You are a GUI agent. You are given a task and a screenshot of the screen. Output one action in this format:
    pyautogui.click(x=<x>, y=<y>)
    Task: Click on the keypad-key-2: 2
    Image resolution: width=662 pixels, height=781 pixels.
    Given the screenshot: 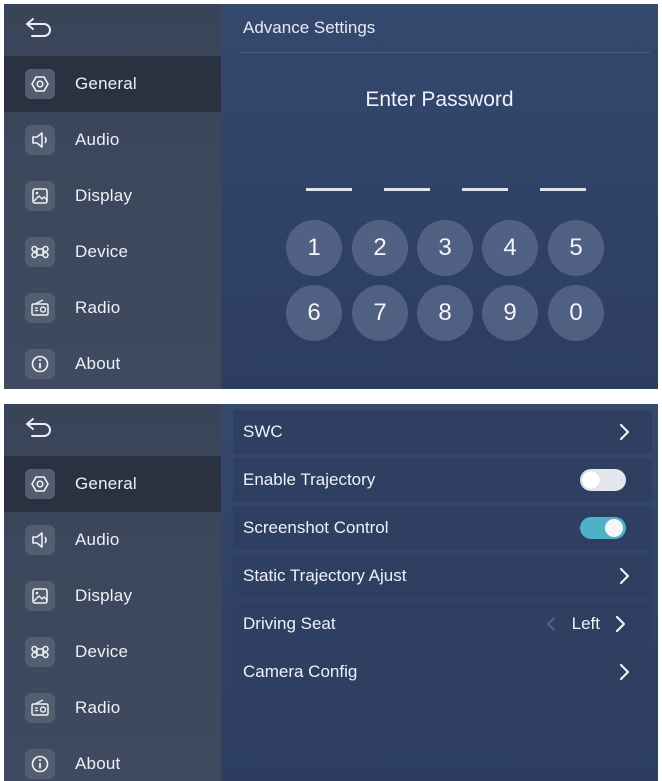 What is the action you would take?
    pyautogui.click(x=380, y=248)
    